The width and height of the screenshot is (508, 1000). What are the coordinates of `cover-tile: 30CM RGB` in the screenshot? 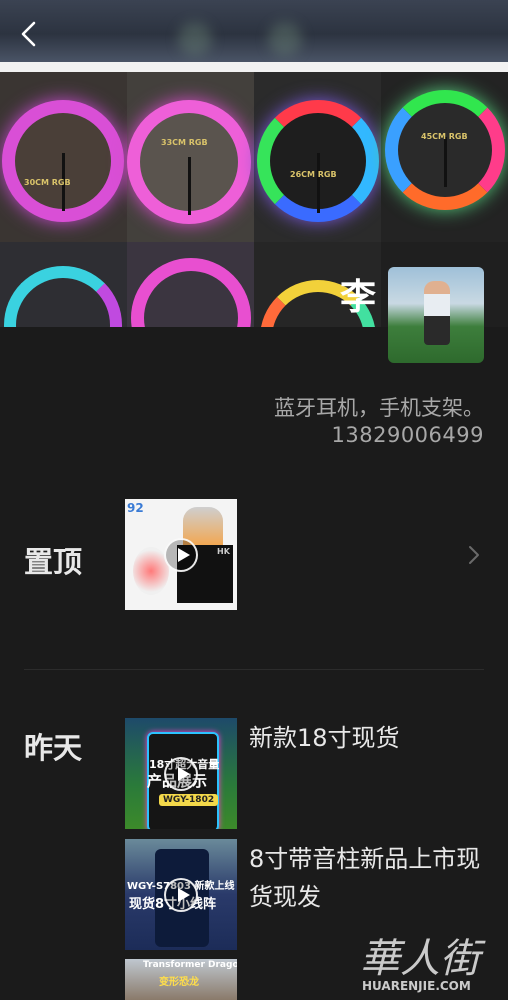 It's located at (63, 157).